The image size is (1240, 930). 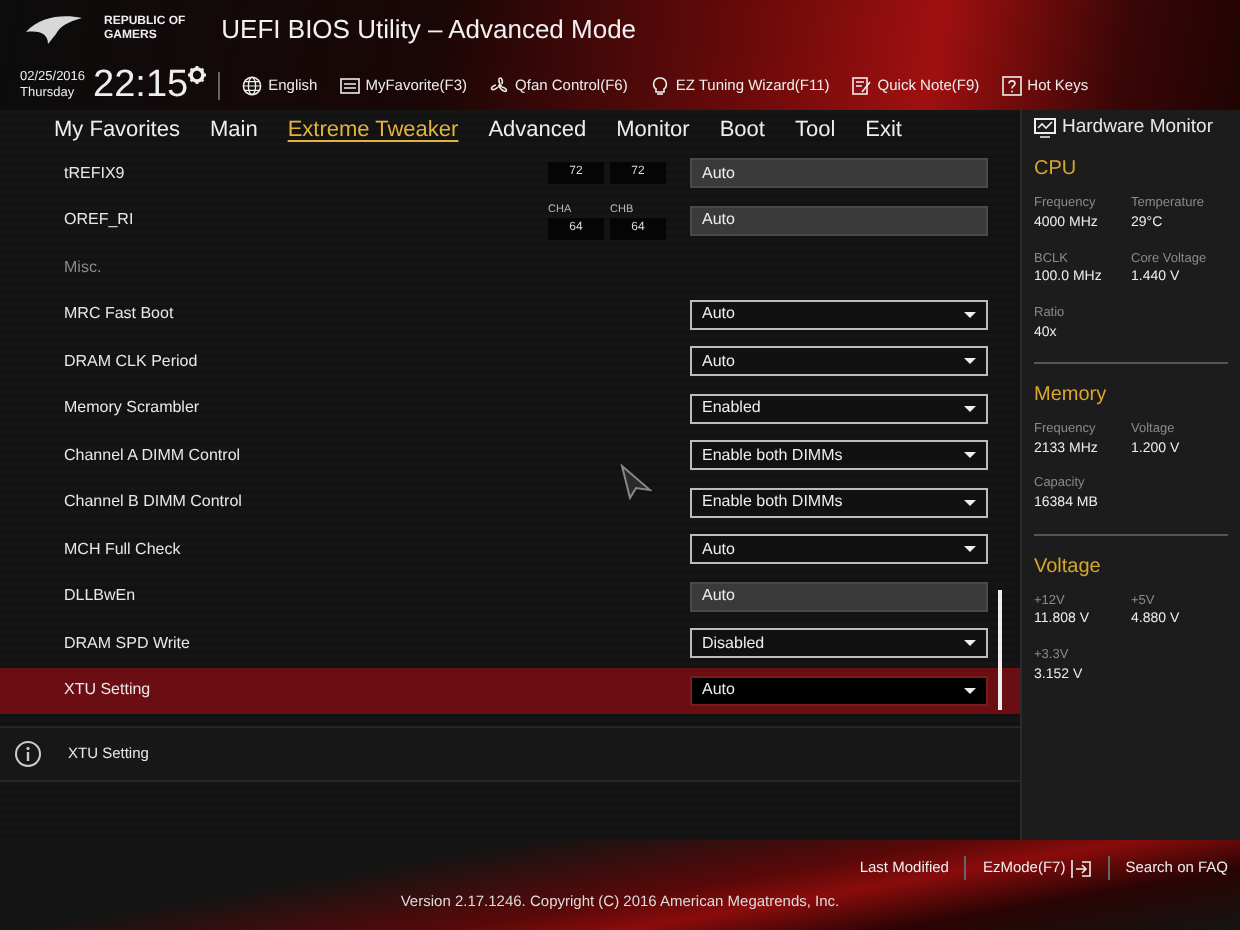 What do you see at coordinates (132, 361) in the screenshot?
I see `setting-label: DRAM CLK Period` at bounding box center [132, 361].